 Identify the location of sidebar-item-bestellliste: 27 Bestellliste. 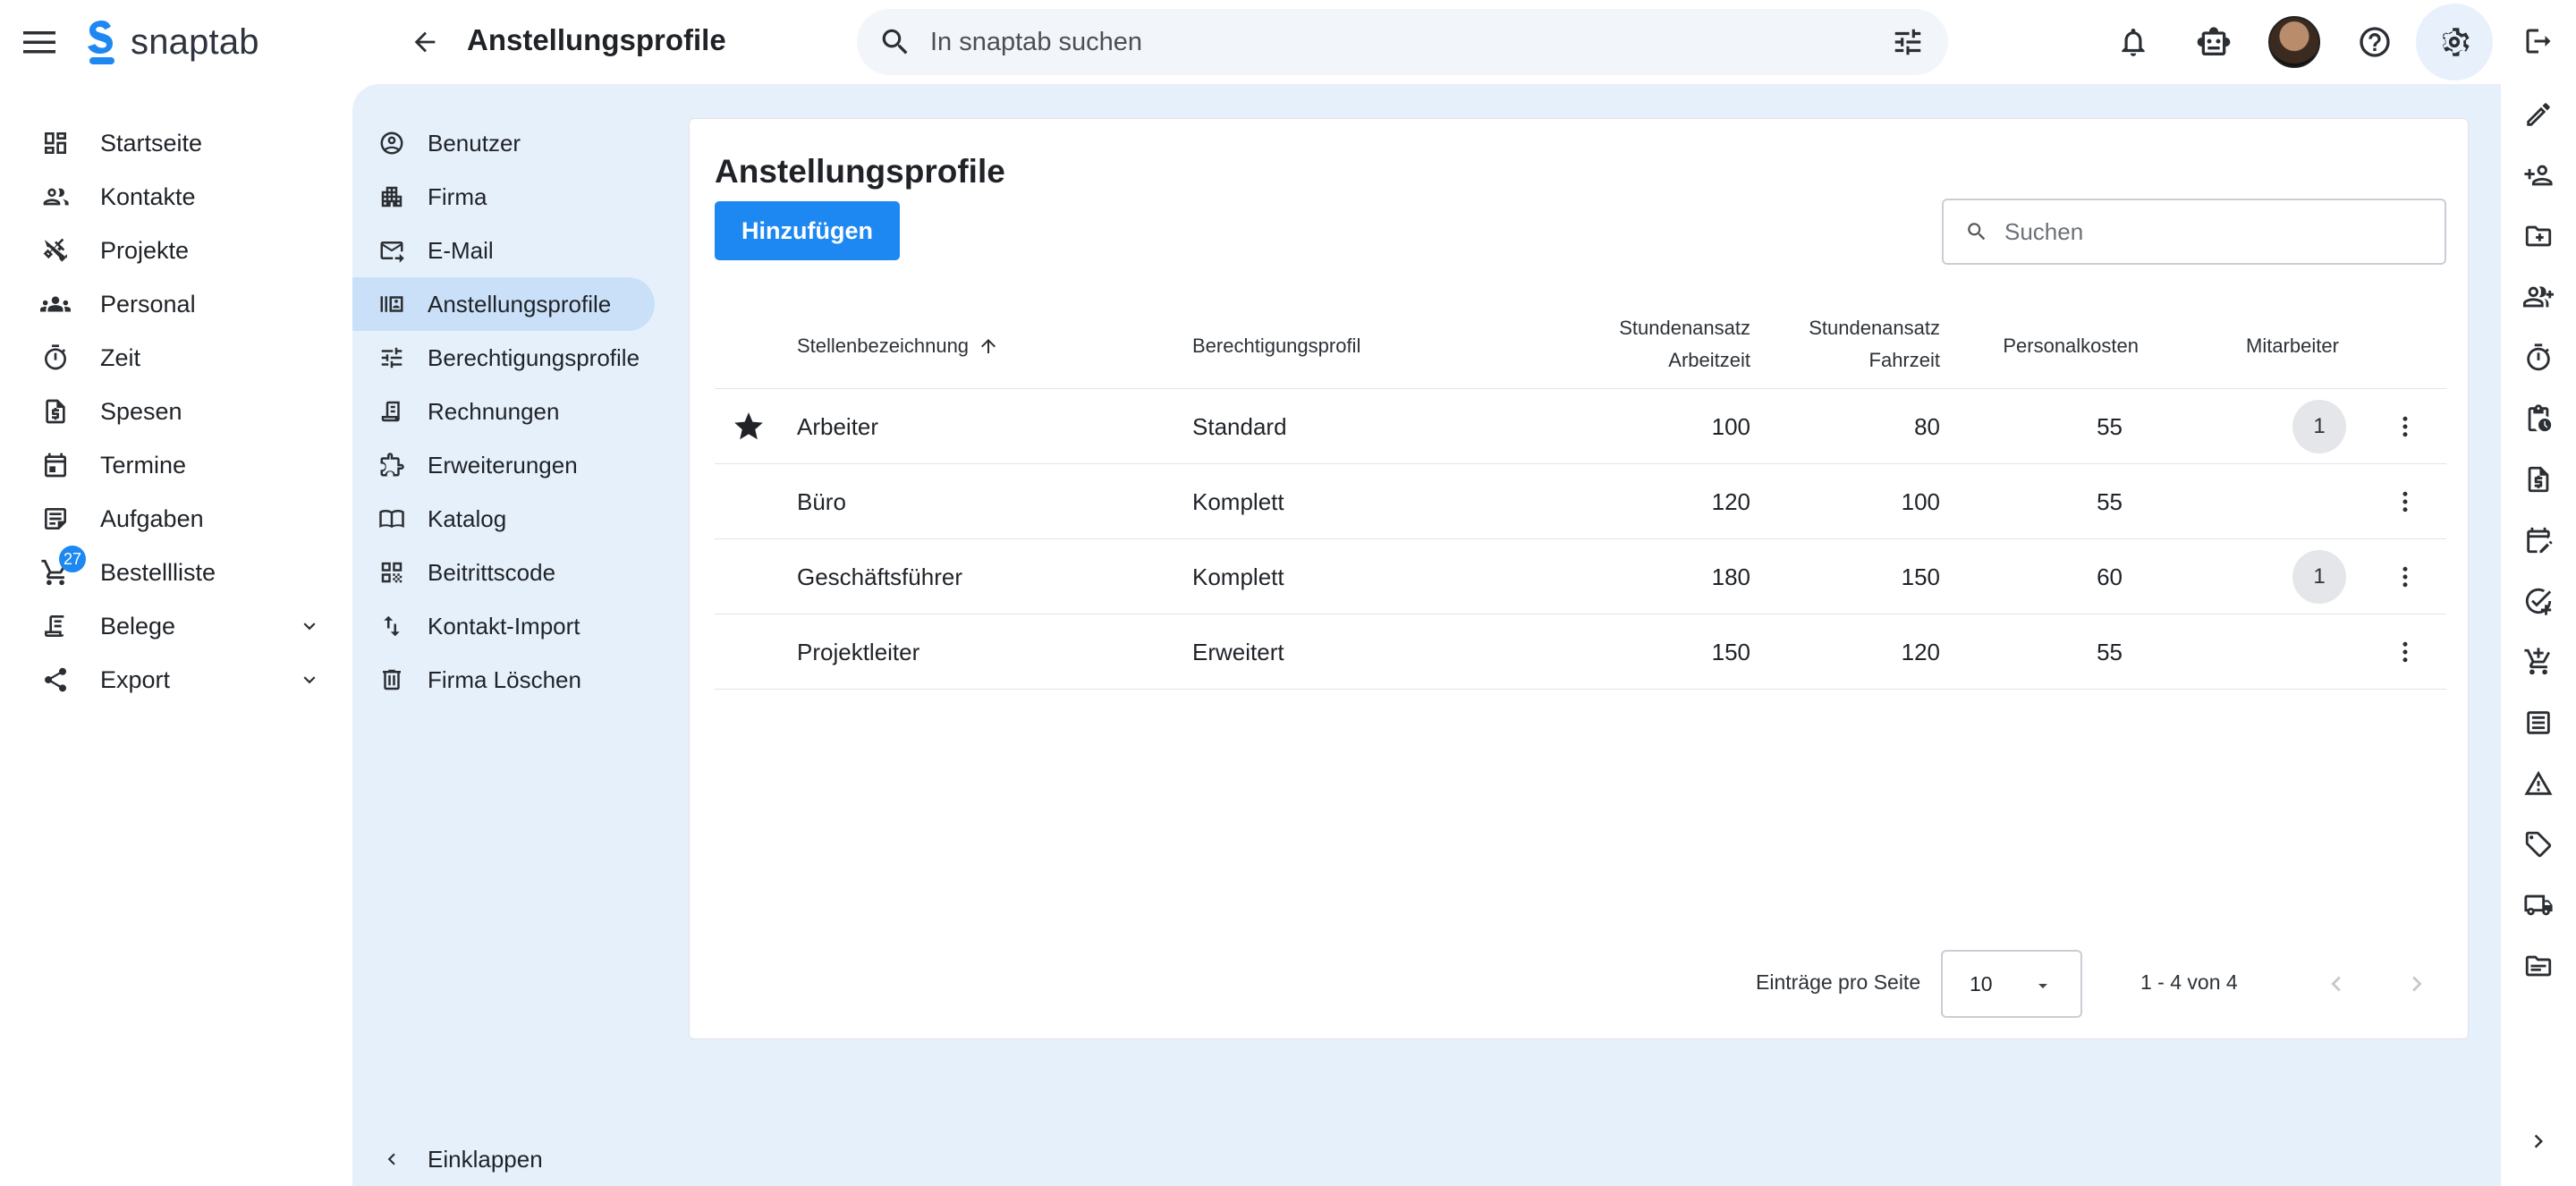
(176, 572).